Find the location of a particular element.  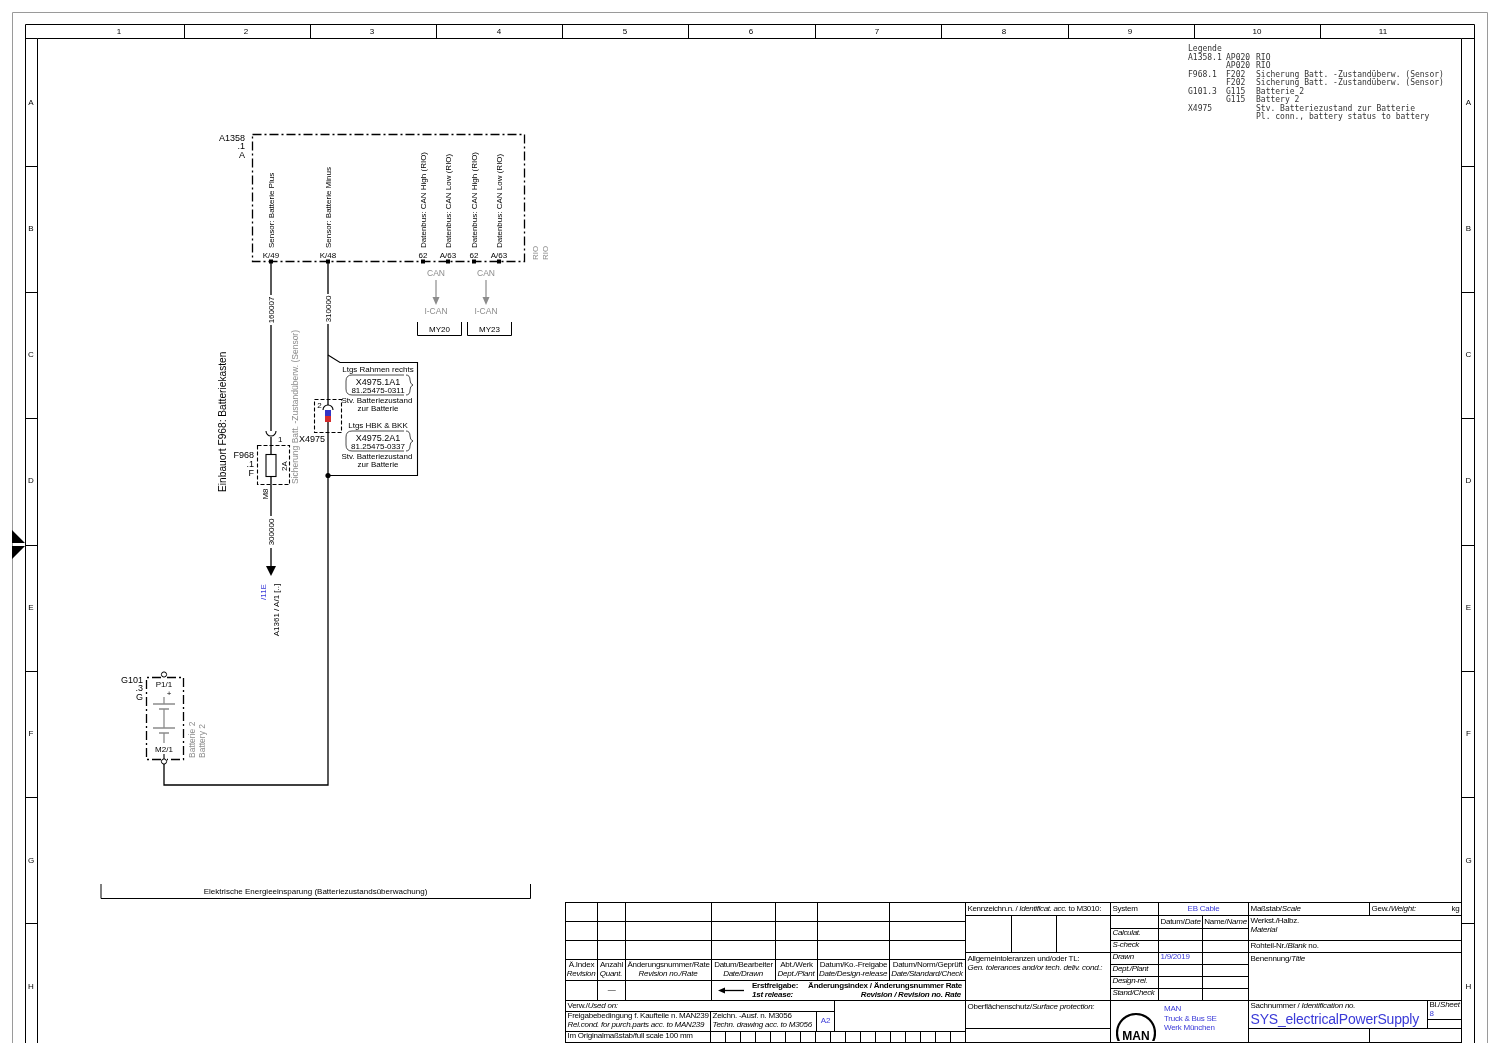

step-label: Design-rel. is located at coordinates (1130, 981).